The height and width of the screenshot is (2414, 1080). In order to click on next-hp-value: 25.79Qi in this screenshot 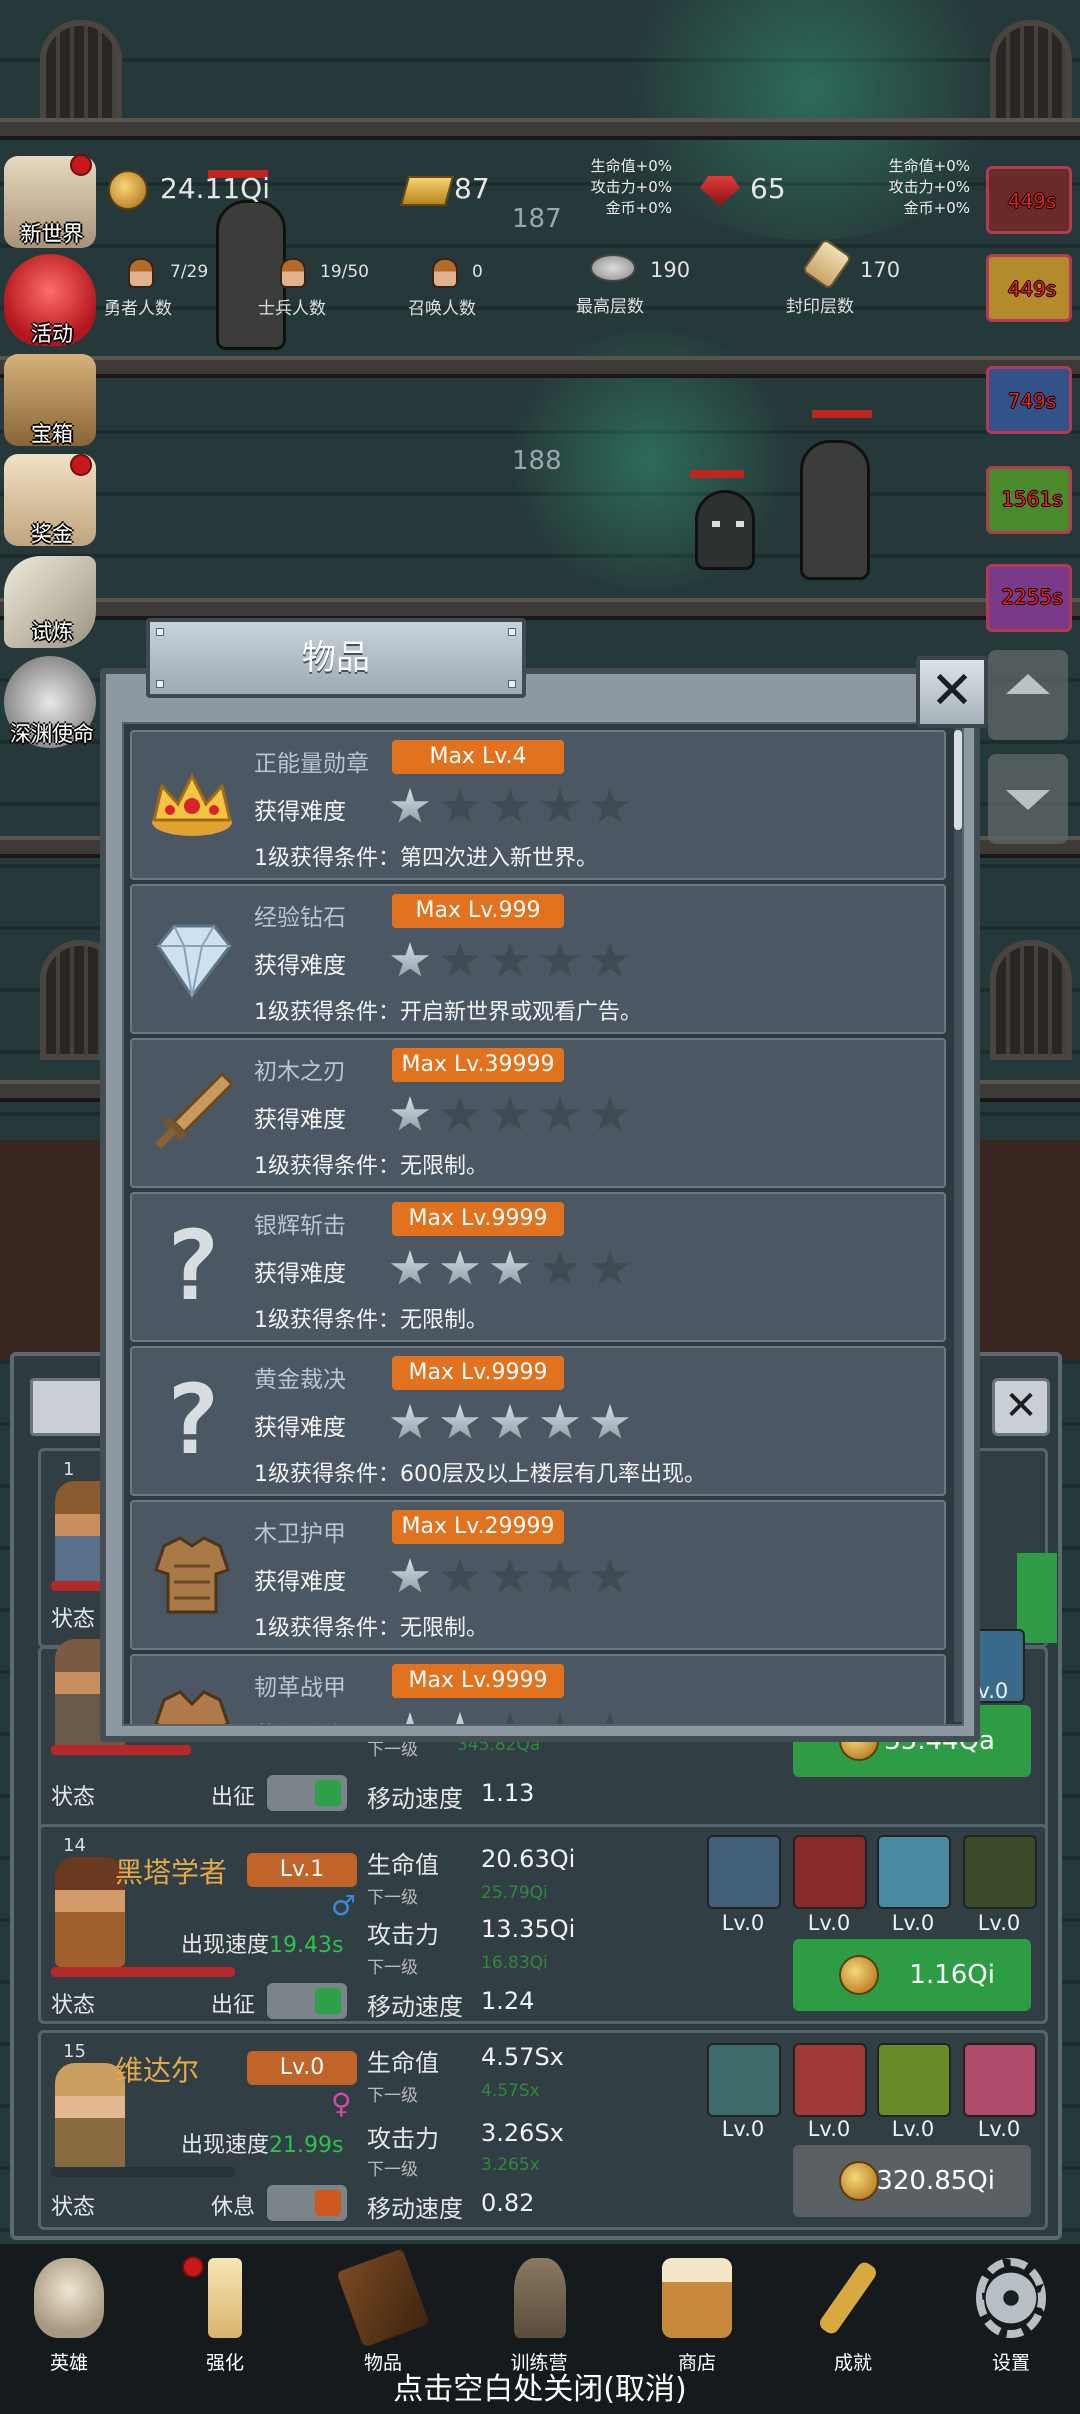, I will do `click(514, 1893)`.